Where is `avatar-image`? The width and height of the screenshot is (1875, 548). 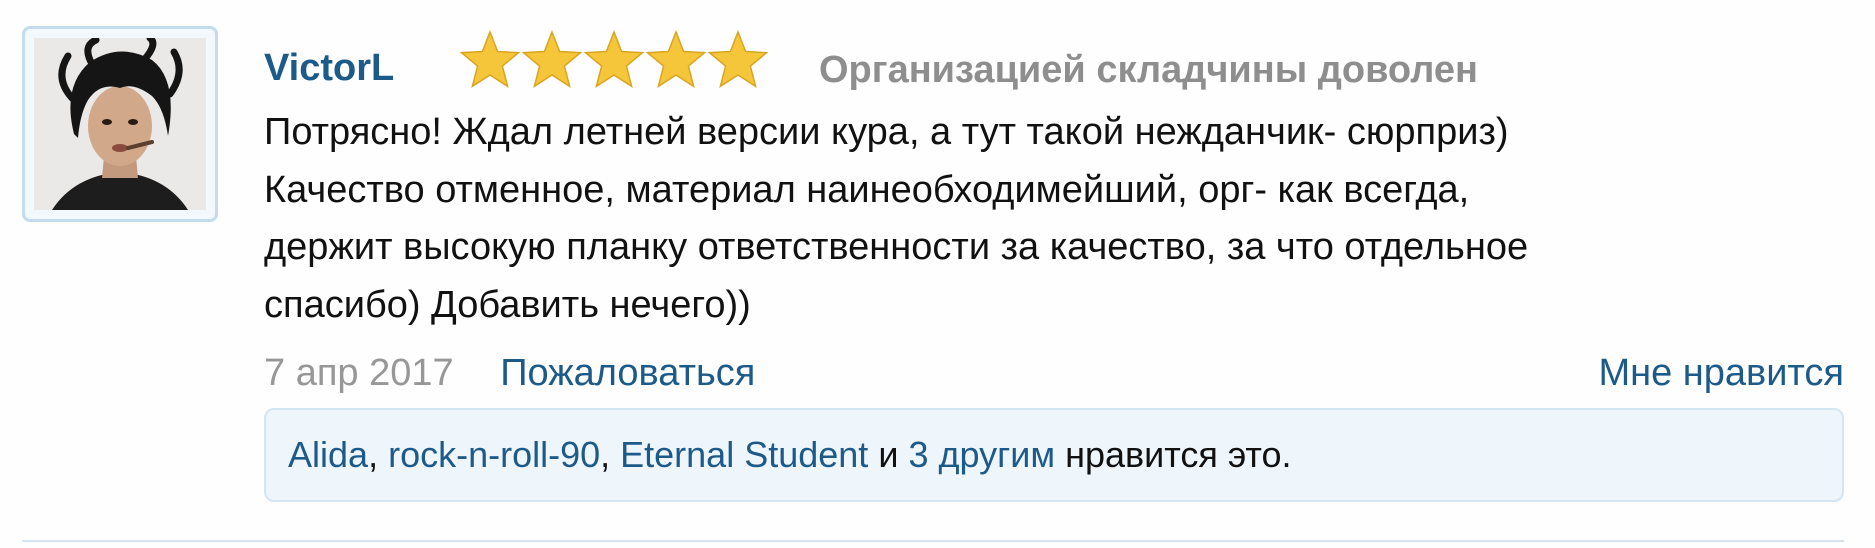
avatar-image is located at coordinates (120, 124).